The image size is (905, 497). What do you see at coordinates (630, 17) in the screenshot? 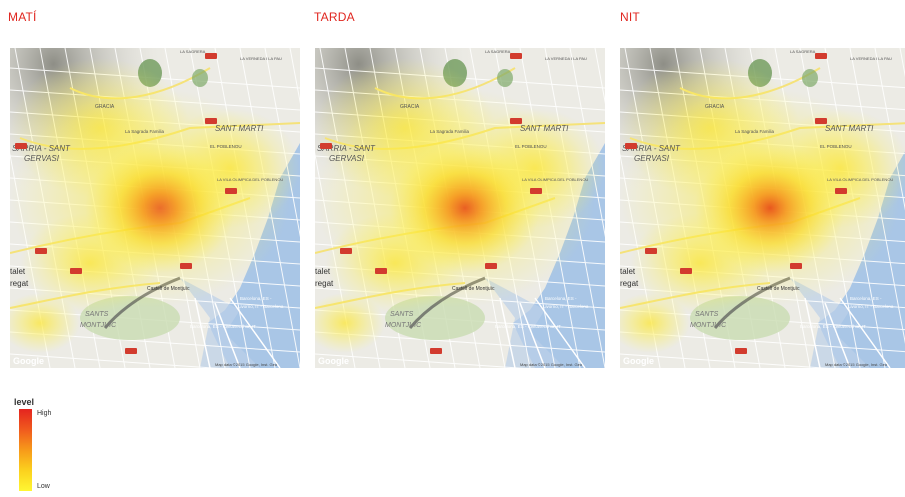
I see `panel-title-nit: NIT` at bounding box center [630, 17].